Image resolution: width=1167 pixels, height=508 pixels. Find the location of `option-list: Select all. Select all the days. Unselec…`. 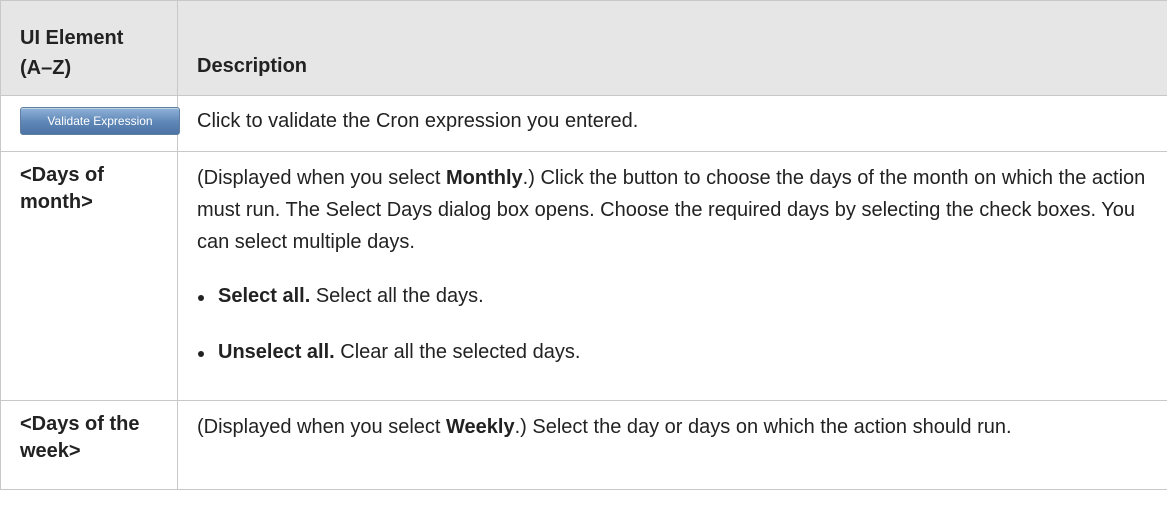

option-list: Select all. Select all the days. Unselec… is located at coordinates (677, 324).